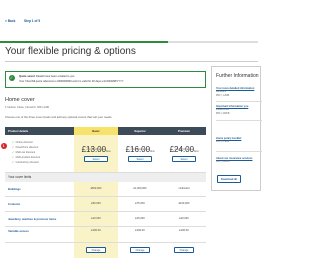 The height and width of the screenshot is (258, 320). Describe the element at coordinates (184, 159) in the screenshot. I see `select-premium-button: Select` at that location.